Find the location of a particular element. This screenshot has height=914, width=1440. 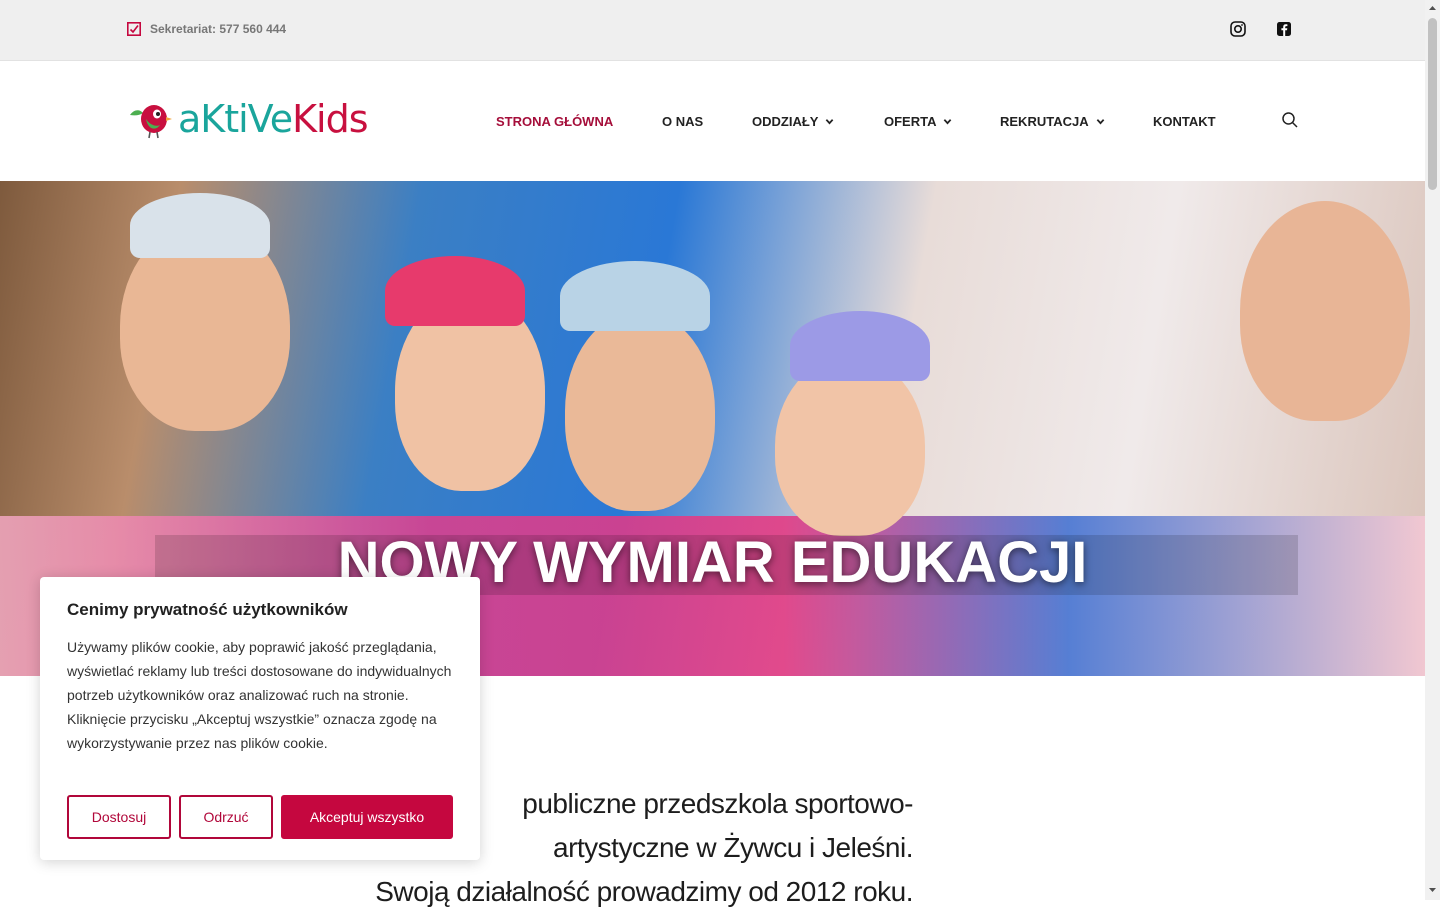

nav-item-label: STRONA GŁÓWNA is located at coordinates (555, 121).